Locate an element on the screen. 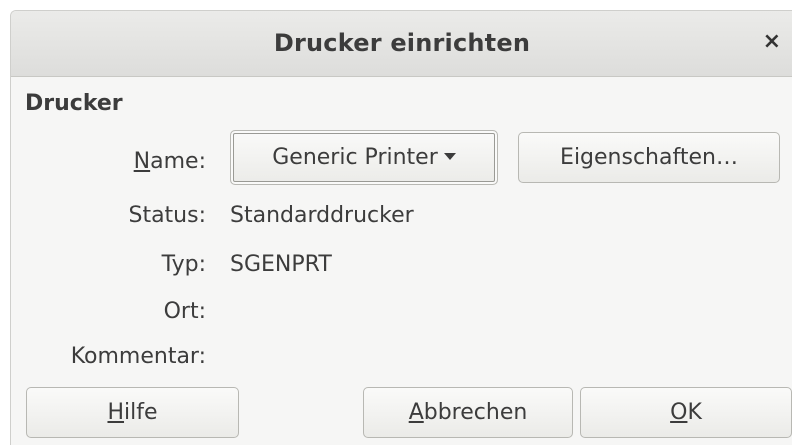  type-label: Typ: is located at coordinates (183, 264).